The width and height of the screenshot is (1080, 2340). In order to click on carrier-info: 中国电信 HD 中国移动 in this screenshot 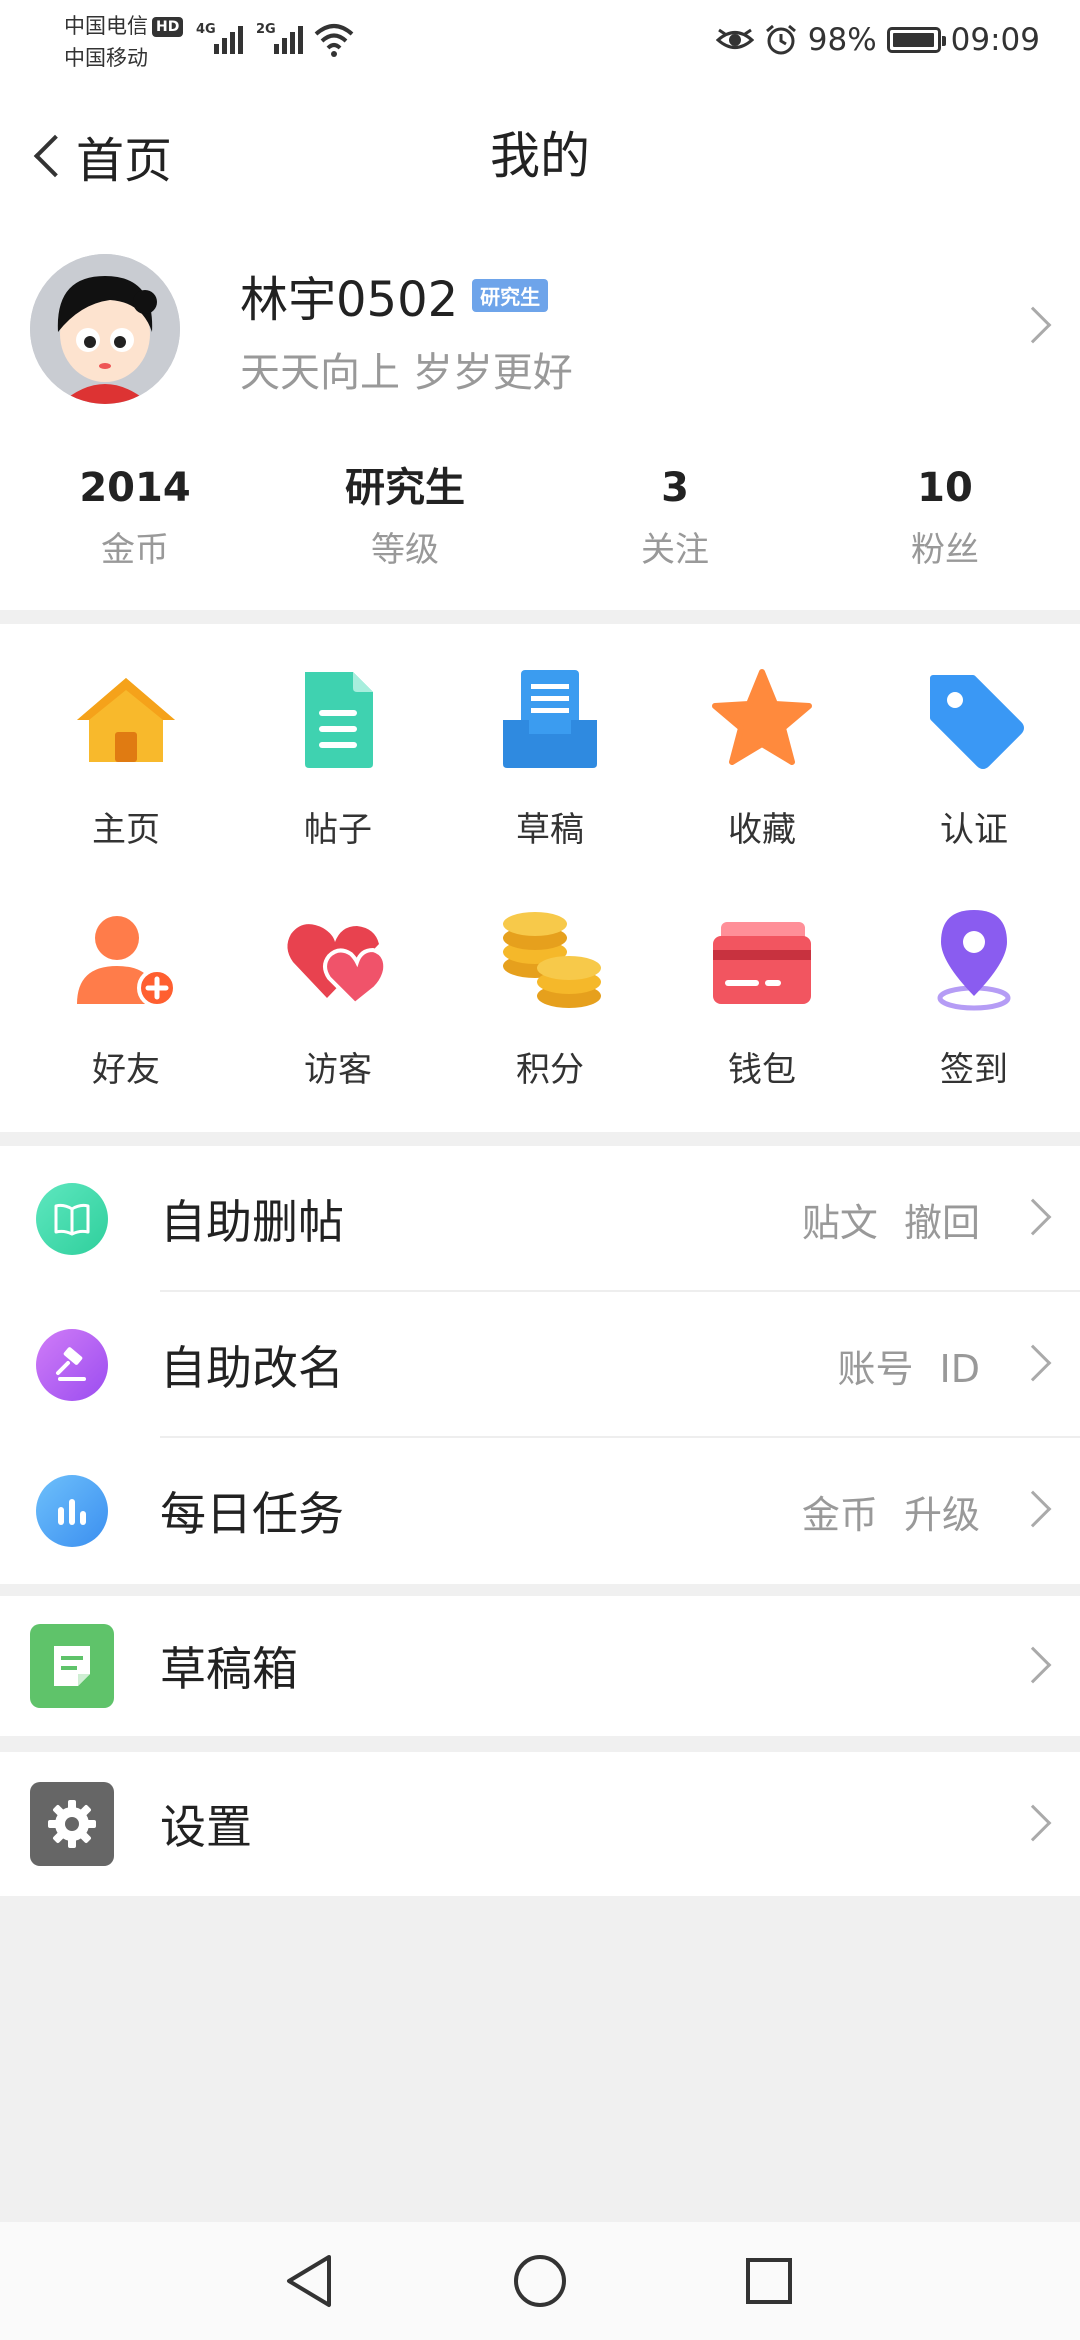, I will do `click(124, 42)`.